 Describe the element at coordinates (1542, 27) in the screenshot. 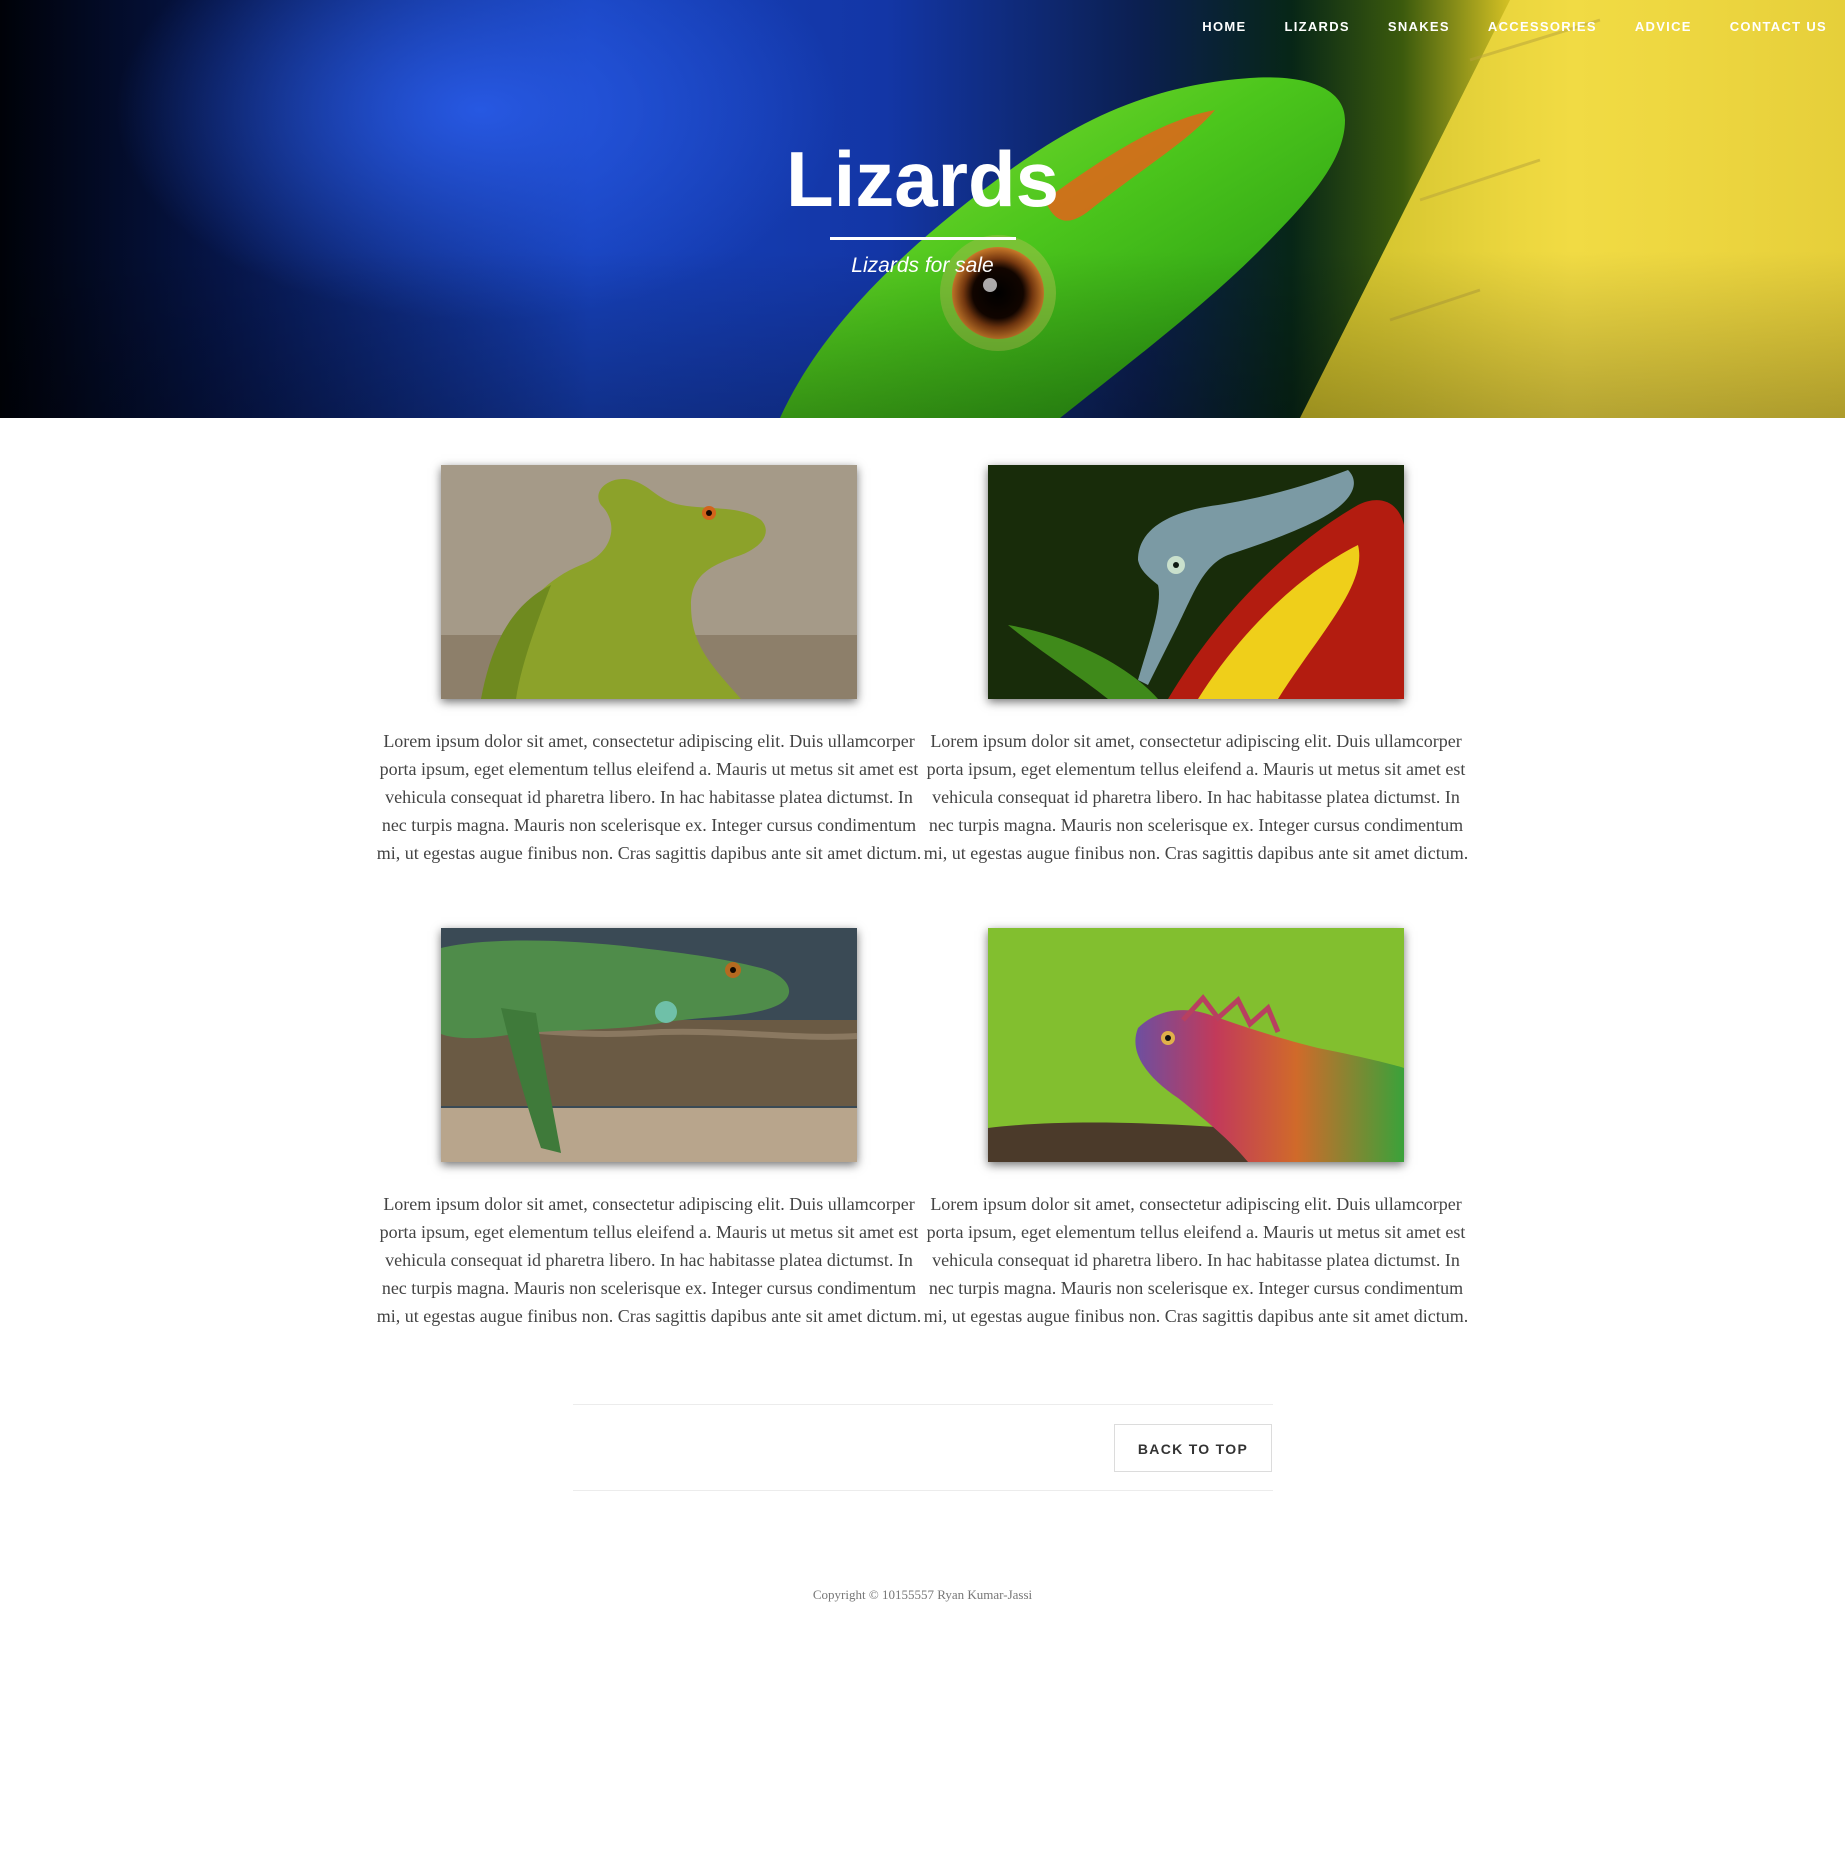

I see `nav-accessories: ACCESSORIES` at that location.